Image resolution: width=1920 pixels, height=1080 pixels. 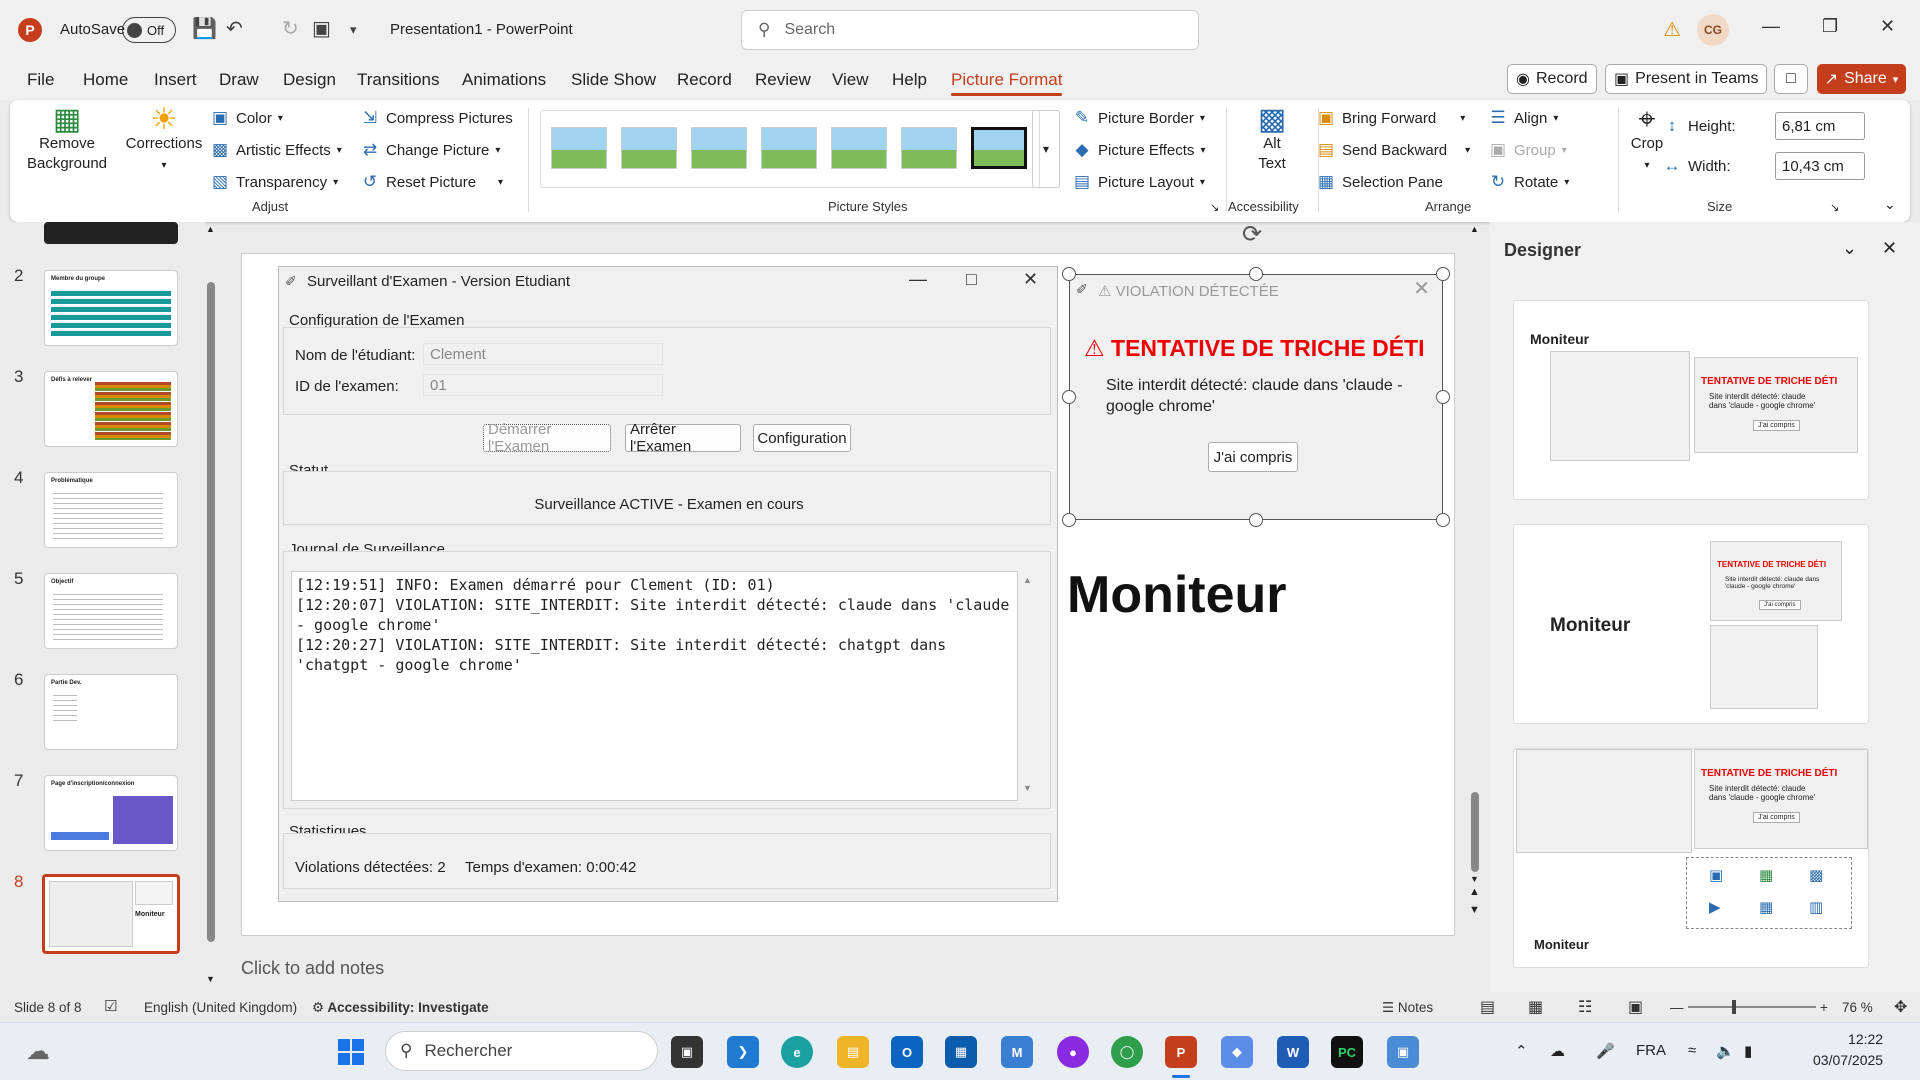 What do you see at coordinates (111, 308) in the screenshot?
I see `slide-thumbnail-2: Membre du groupe` at bounding box center [111, 308].